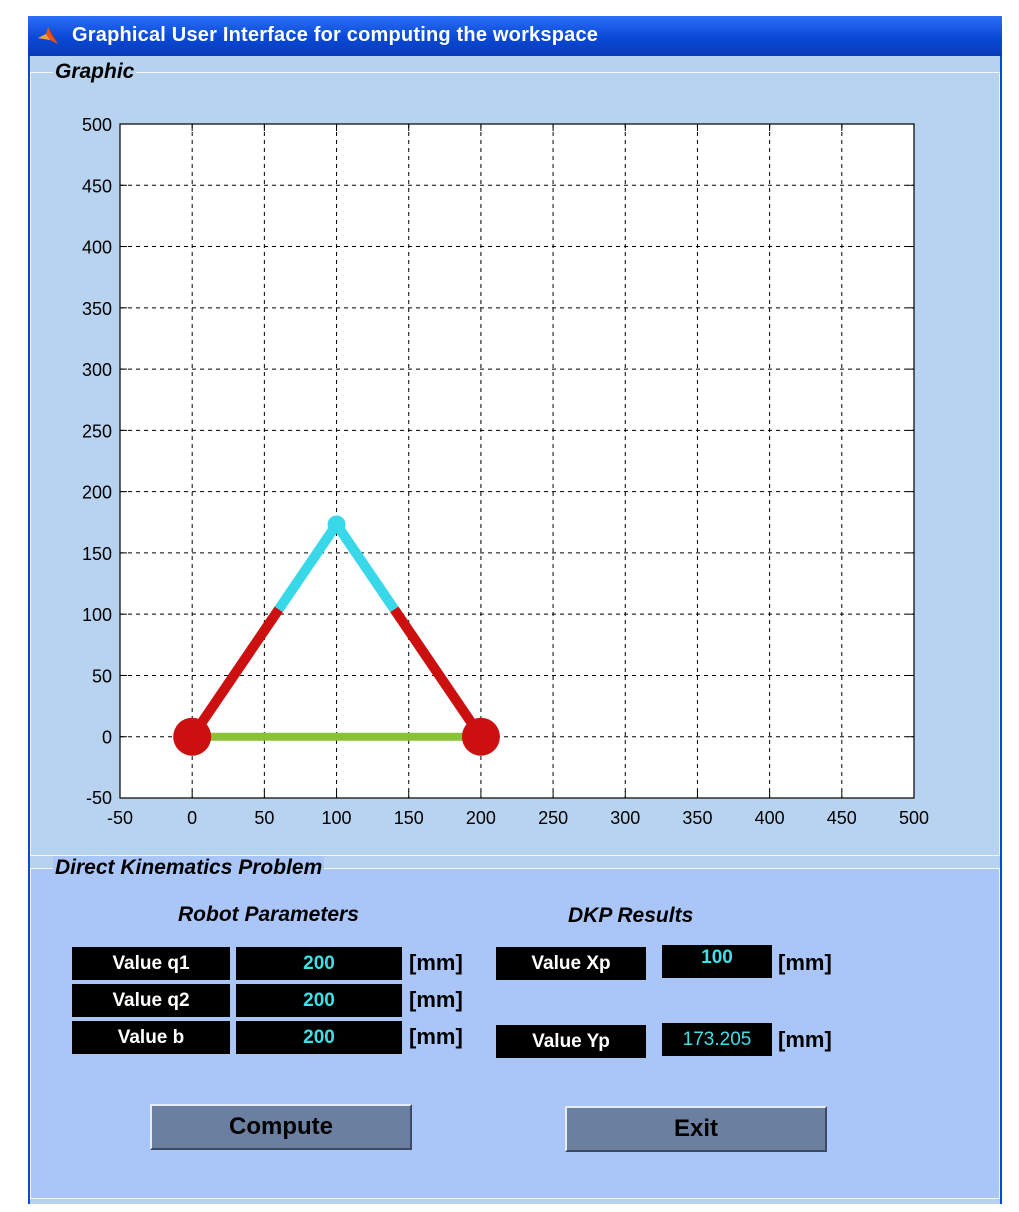  What do you see at coordinates (436, 962) in the screenshot?
I see `q1-unit: [mm]` at bounding box center [436, 962].